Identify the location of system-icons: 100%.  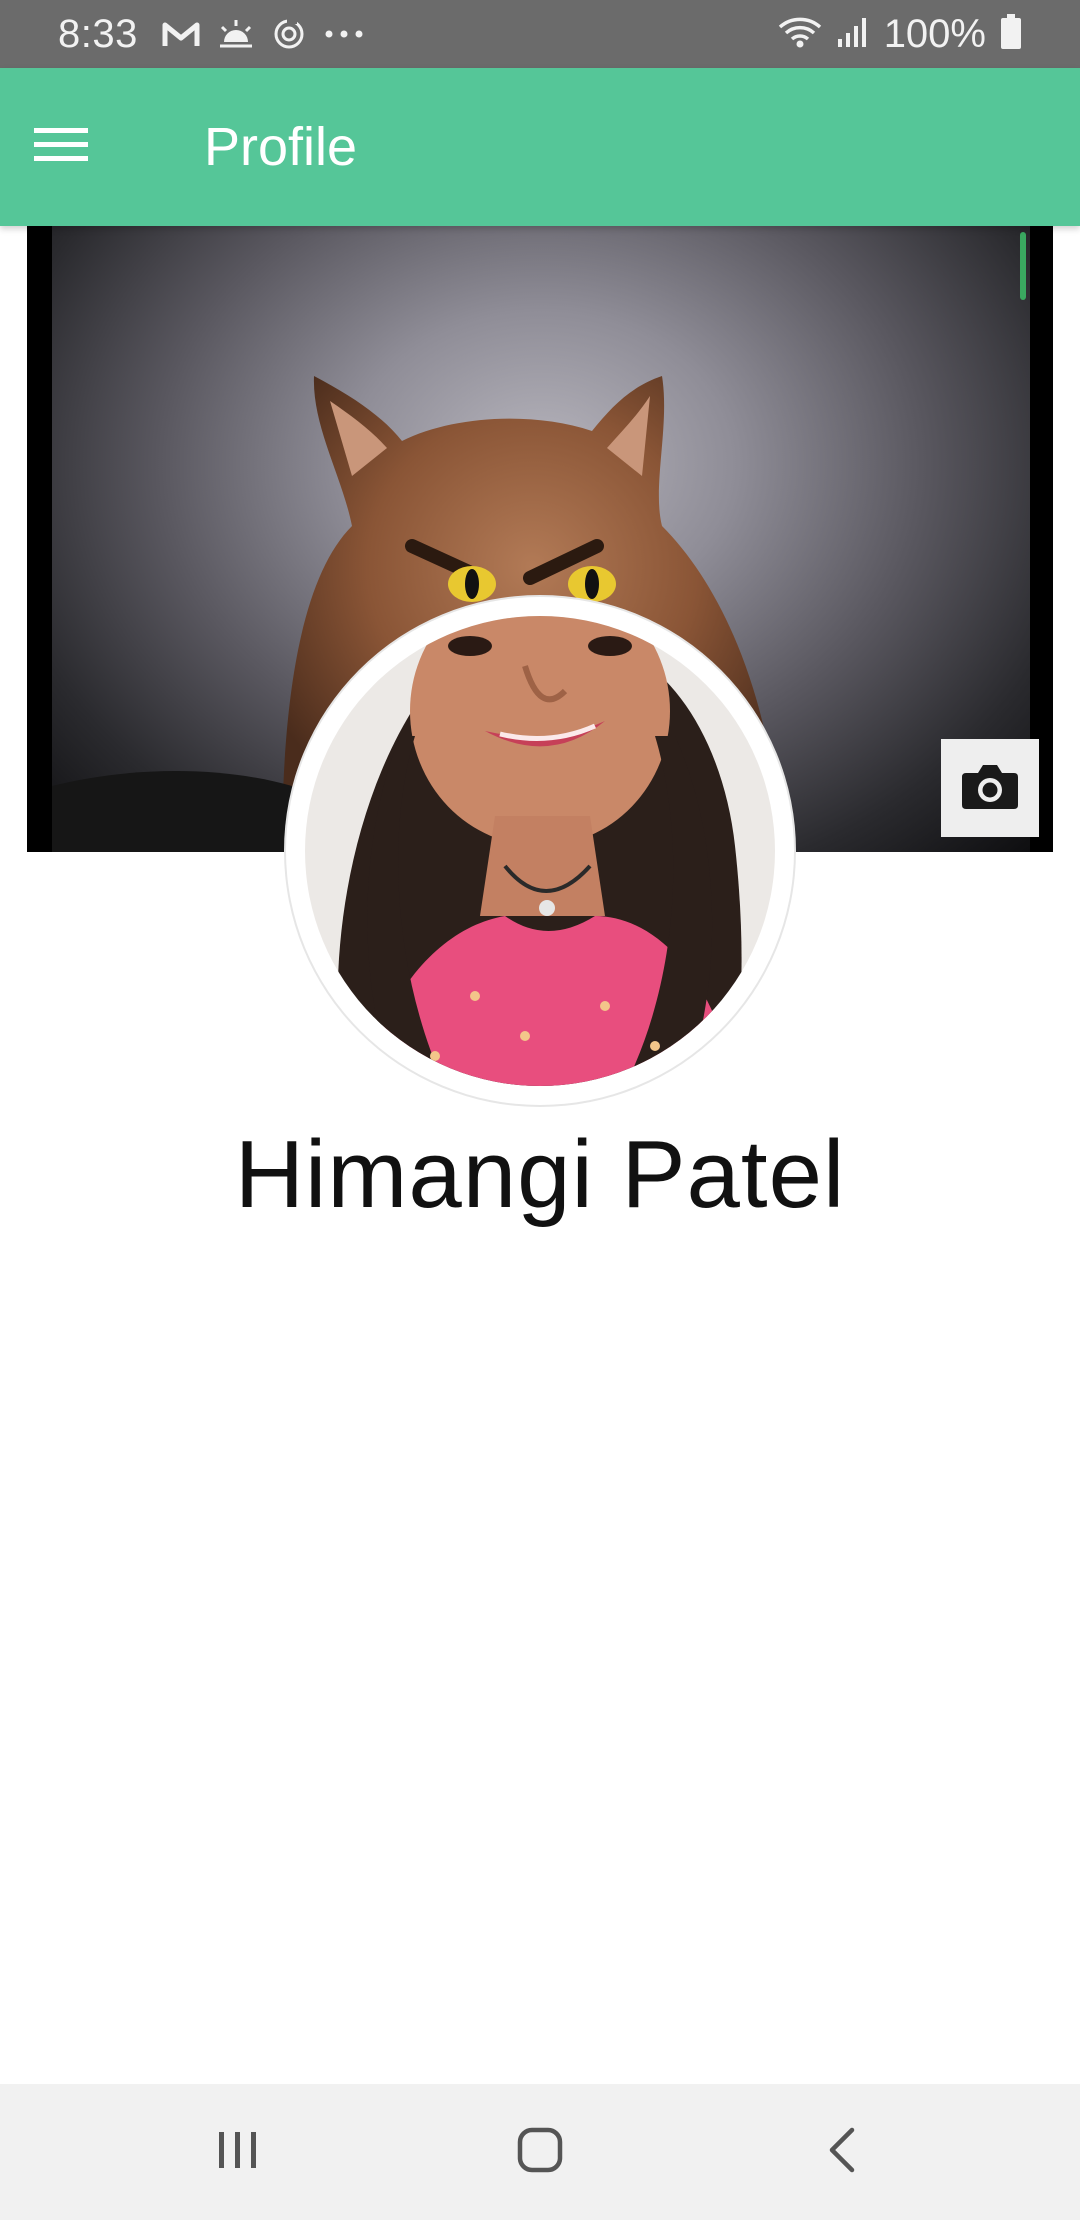
(900, 34).